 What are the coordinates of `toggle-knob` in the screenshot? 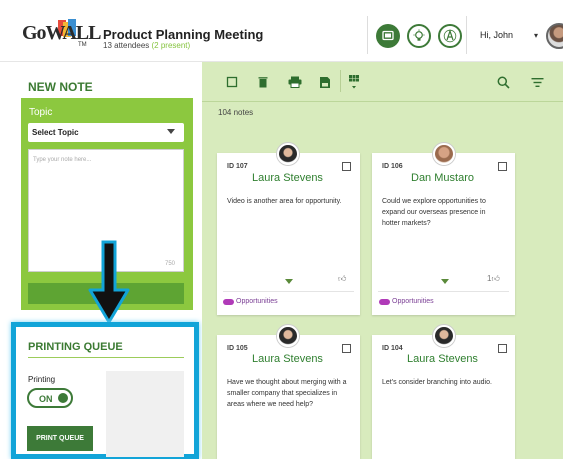 It's located at (63, 398).